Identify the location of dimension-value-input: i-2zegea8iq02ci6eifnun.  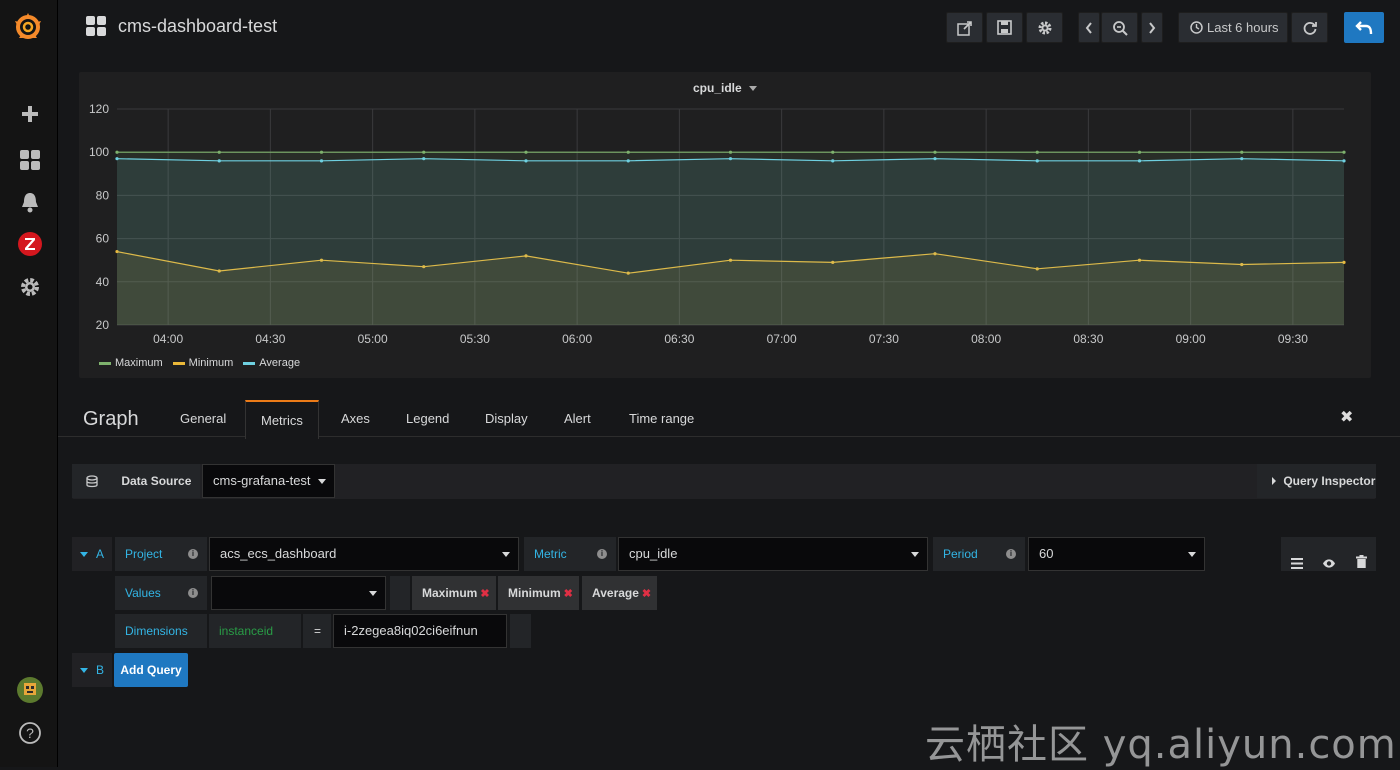
(420, 631).